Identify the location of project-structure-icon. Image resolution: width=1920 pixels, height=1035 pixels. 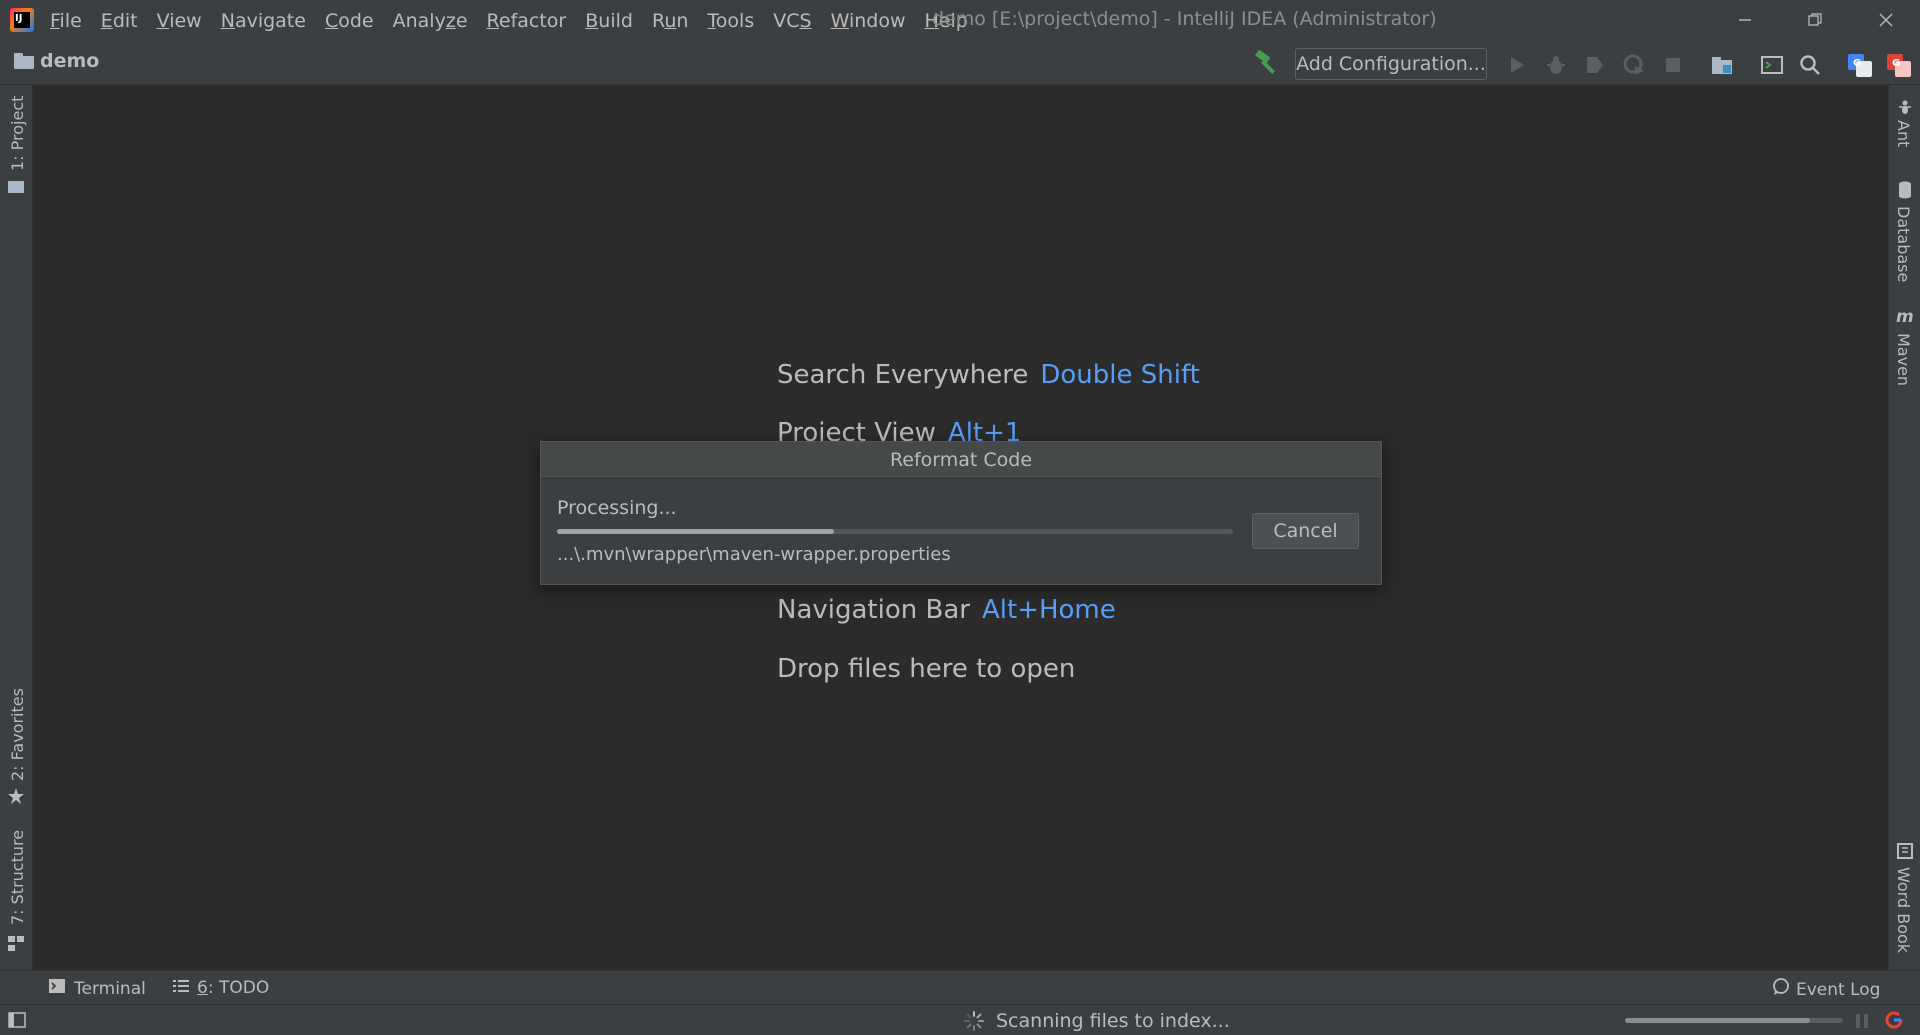
(1722, 65).